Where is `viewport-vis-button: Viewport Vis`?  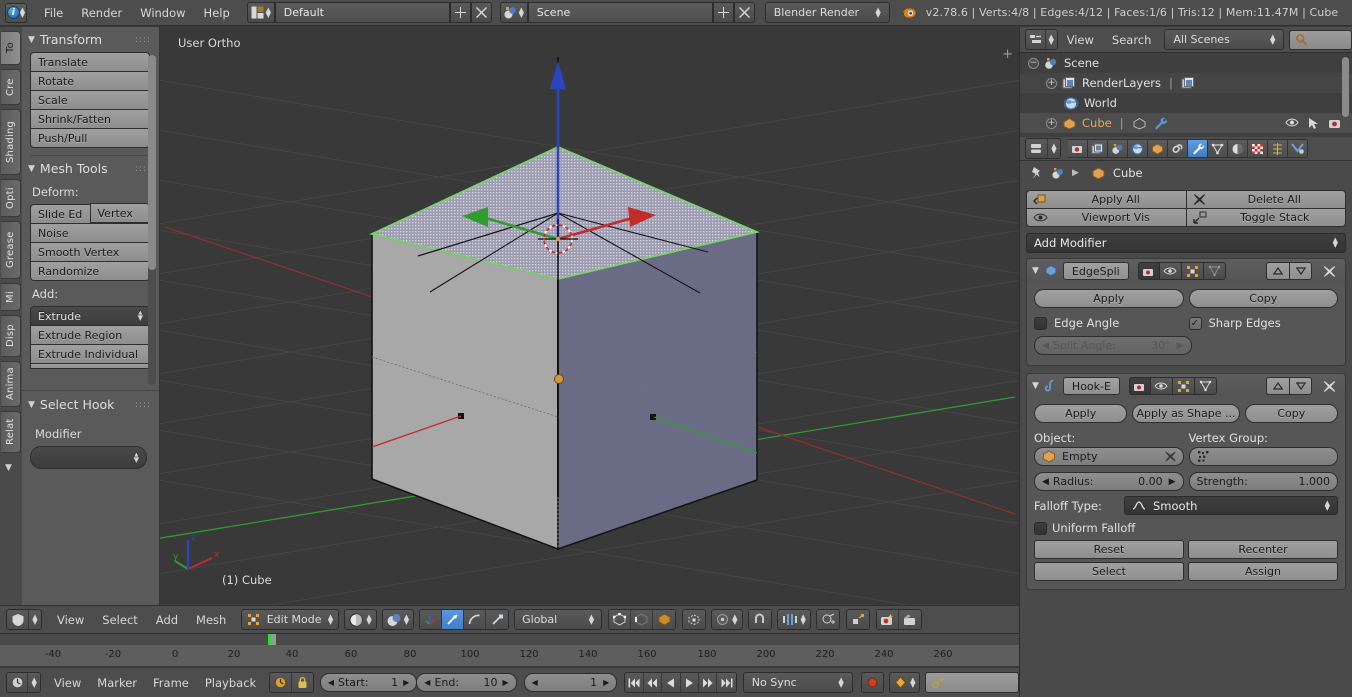 viewport-vis-button: Viewport Vis is located at coordinates (1106, 217).